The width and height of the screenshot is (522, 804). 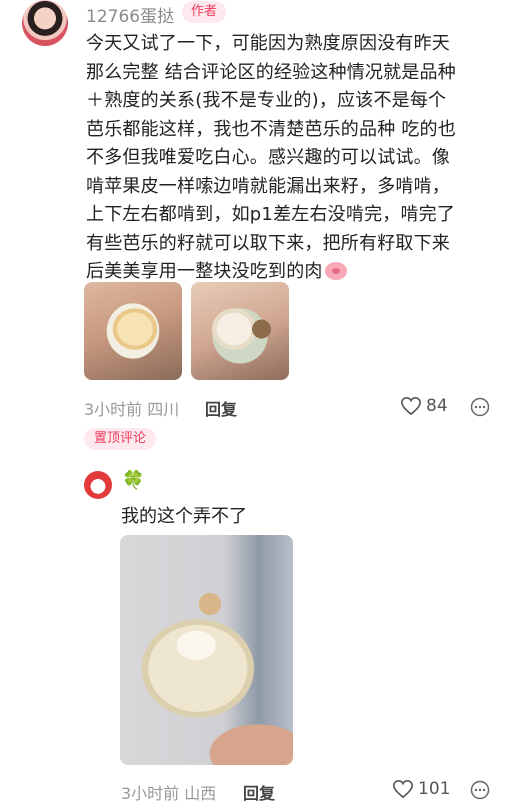 What do you see at coordinates (206, 650) in the screenshot?
I see `reply-photo` at bounding box center [206, 650].